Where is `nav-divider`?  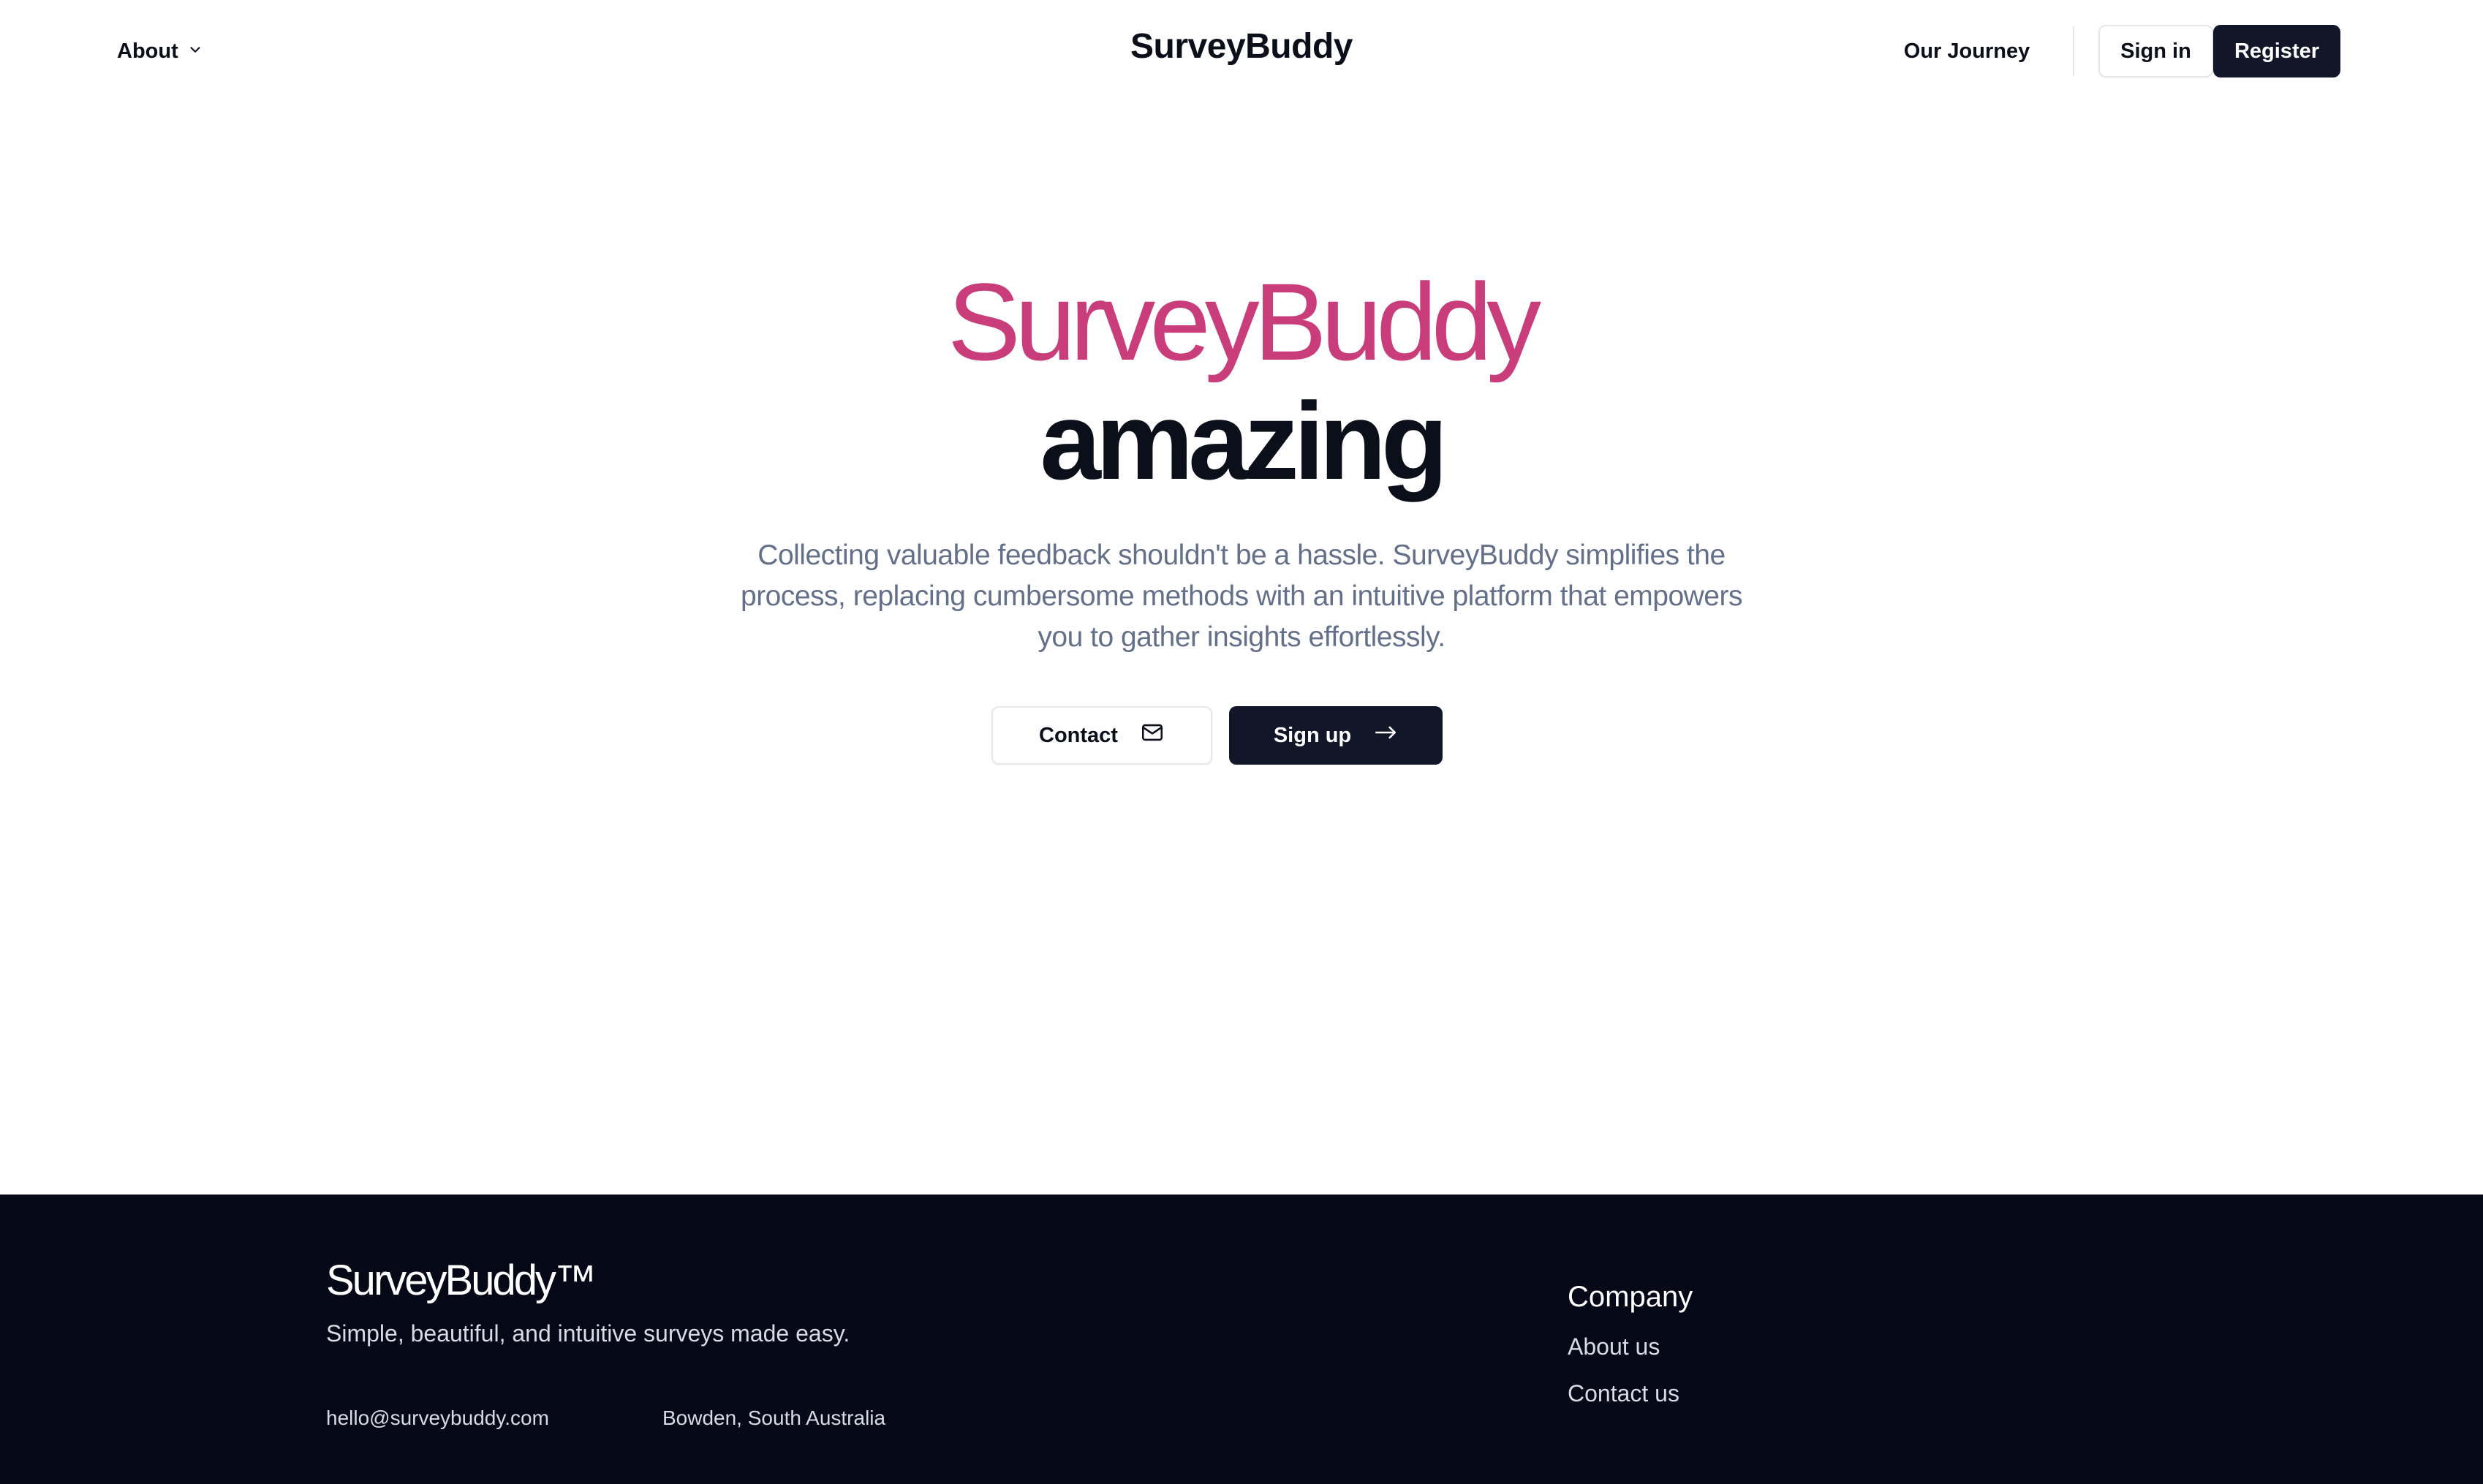
nav-divider is located at coordinates (2073, 51).